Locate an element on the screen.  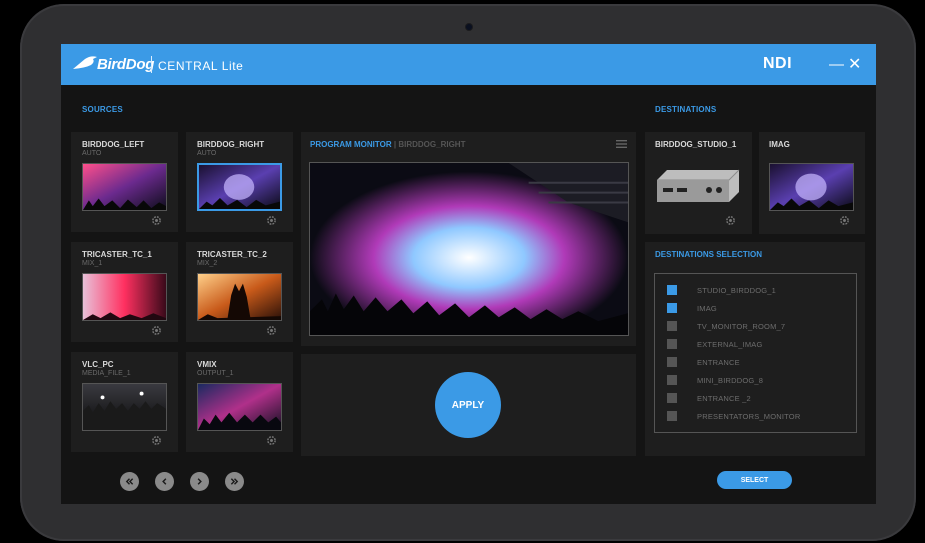
destination-label: STUDIO_BIRDDOG_1 is located at coordinates (737, 290).